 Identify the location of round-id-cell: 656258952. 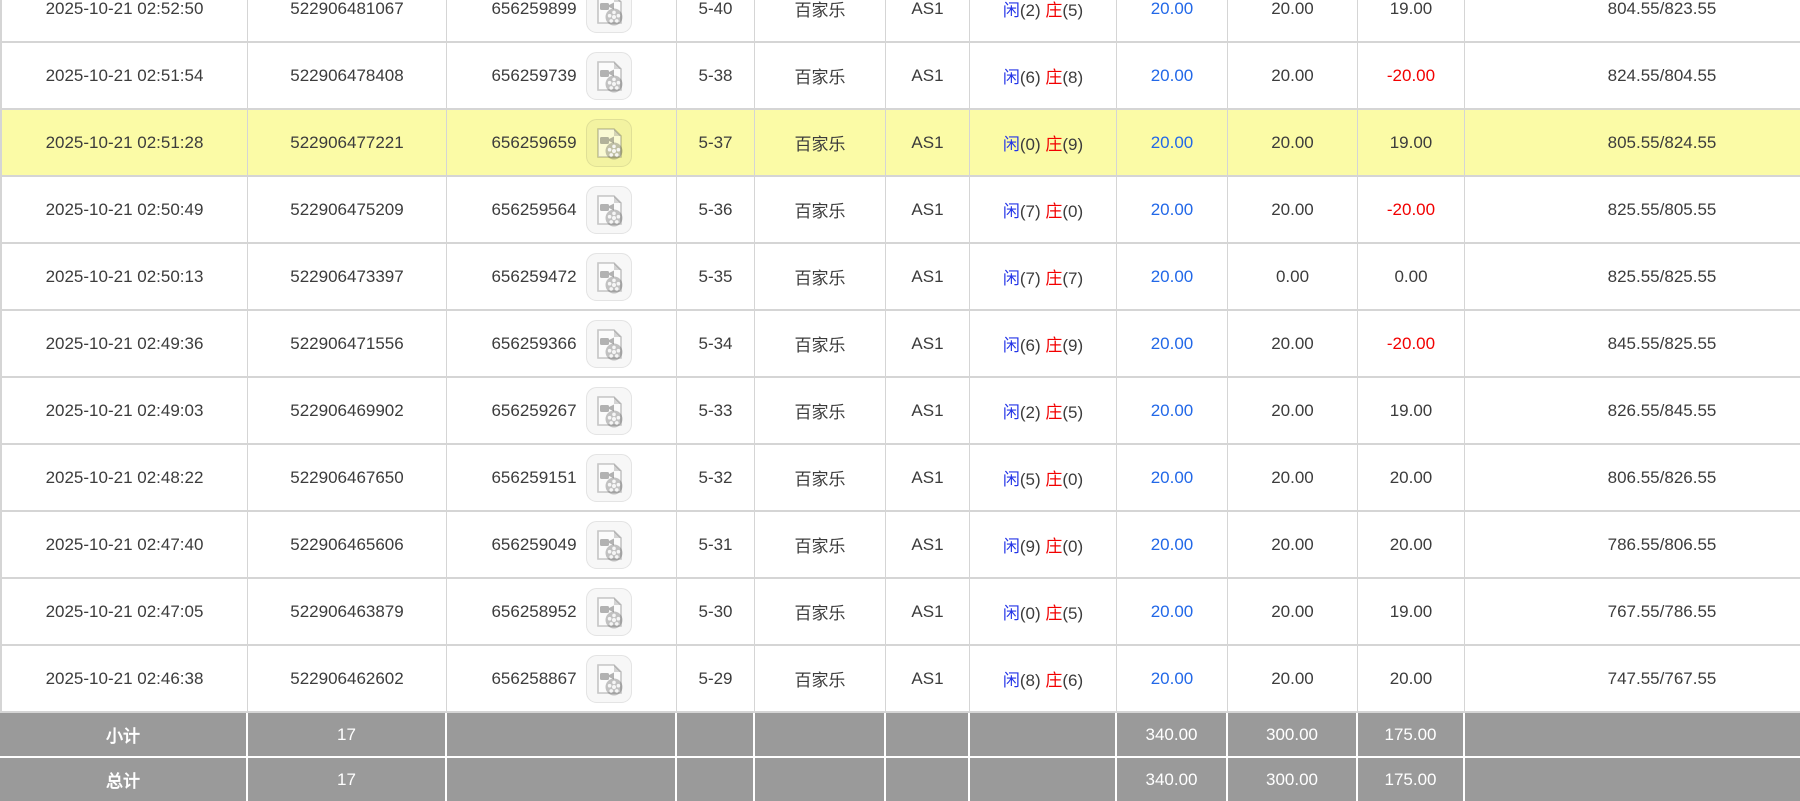
(562, 612).